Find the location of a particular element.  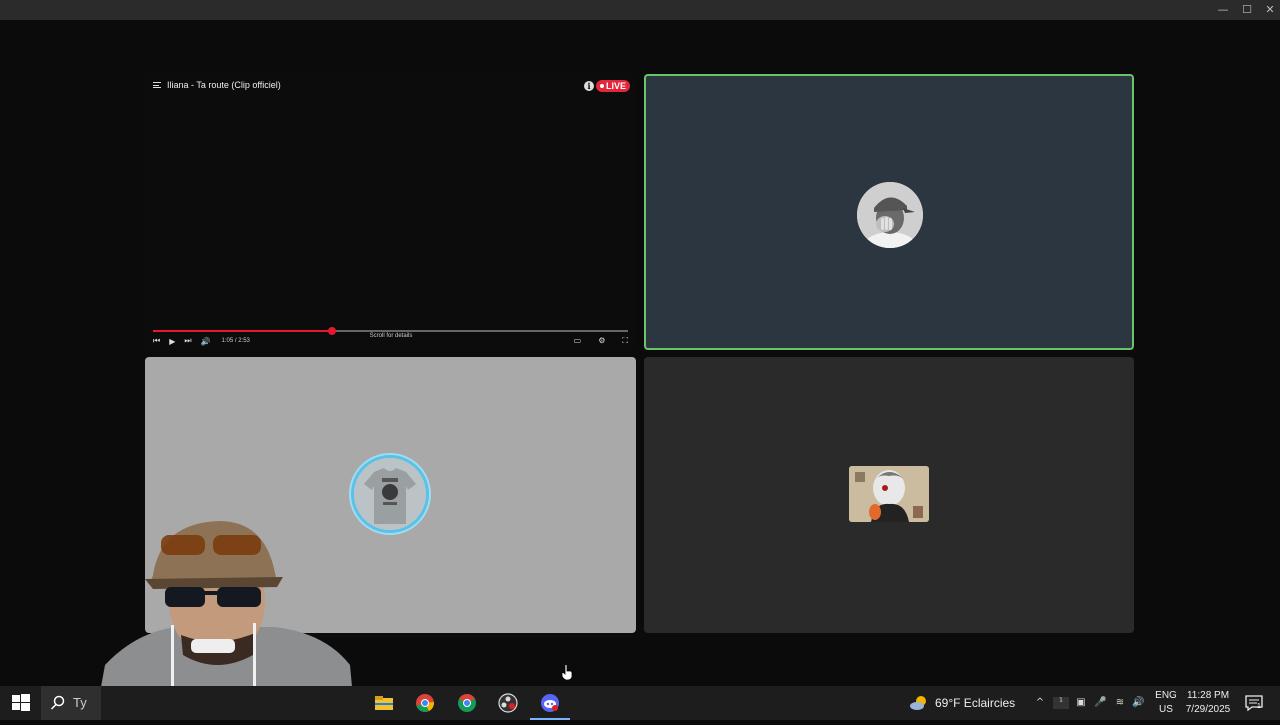

video-progress-bar is located at coordinates (390, 331).